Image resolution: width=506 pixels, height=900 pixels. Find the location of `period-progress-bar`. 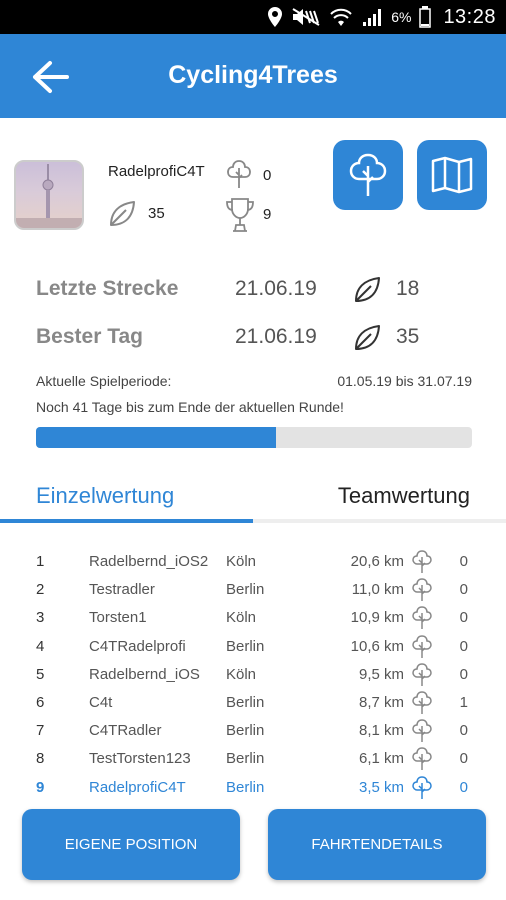

period-progress-bar is located at coordinates (254, 437).